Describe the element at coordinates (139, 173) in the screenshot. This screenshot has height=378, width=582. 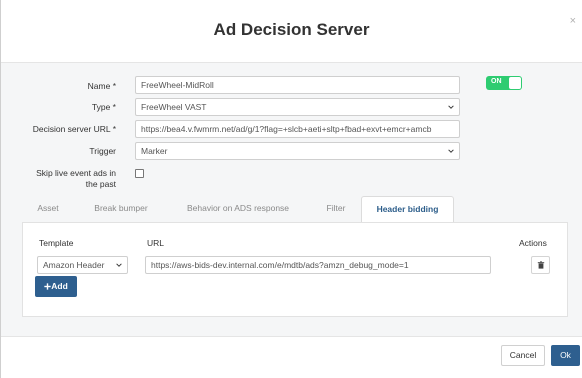
I see `skip-live-checkbox` at that location.